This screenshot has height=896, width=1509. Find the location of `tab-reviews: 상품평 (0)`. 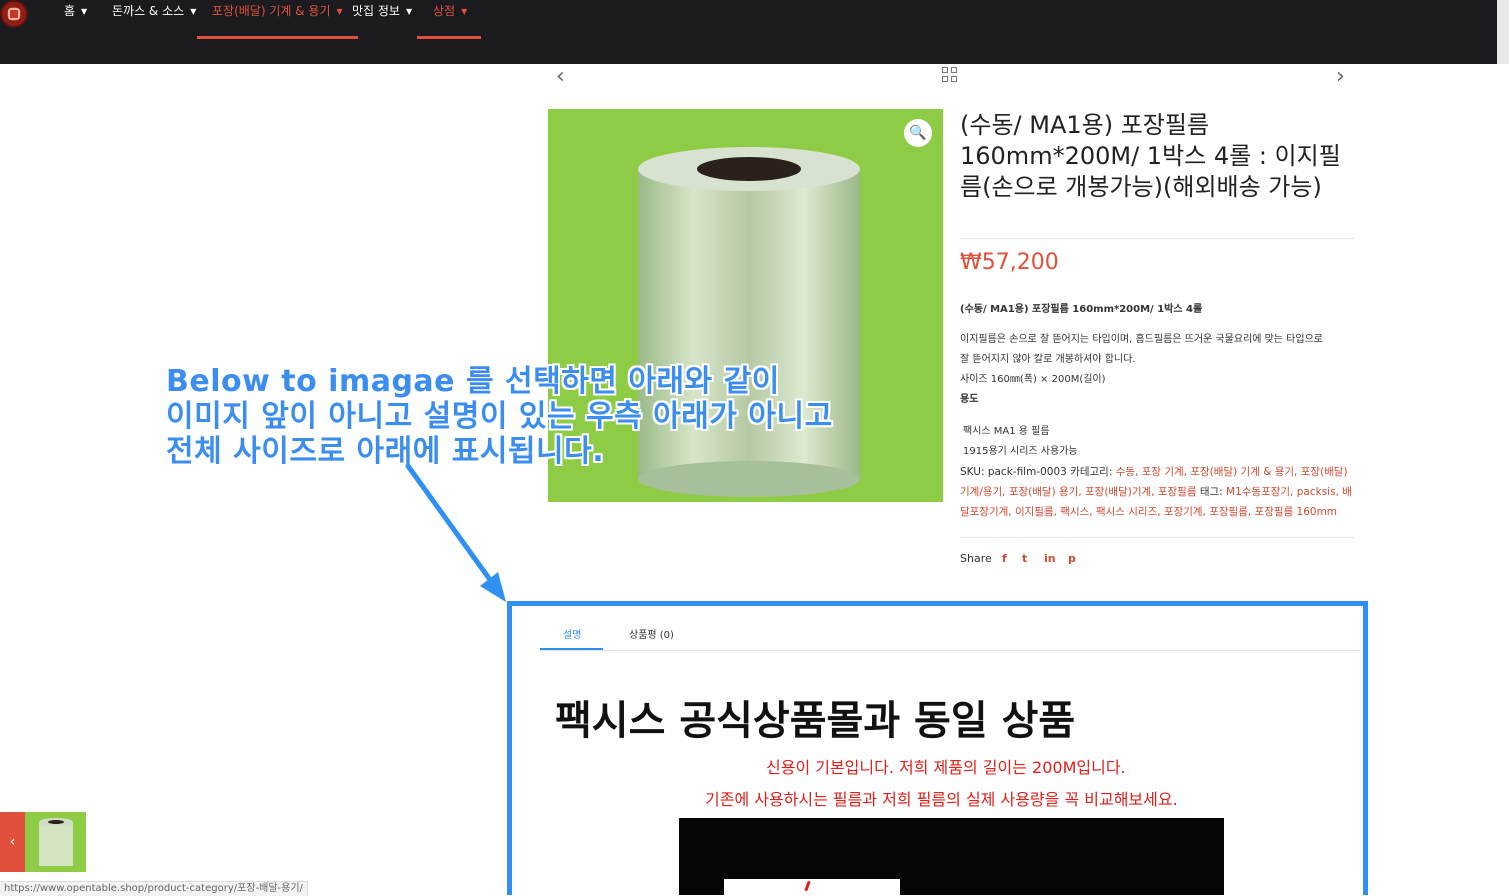

tab-reviews: 상품평 (0) is located at coordinates (651, 633).